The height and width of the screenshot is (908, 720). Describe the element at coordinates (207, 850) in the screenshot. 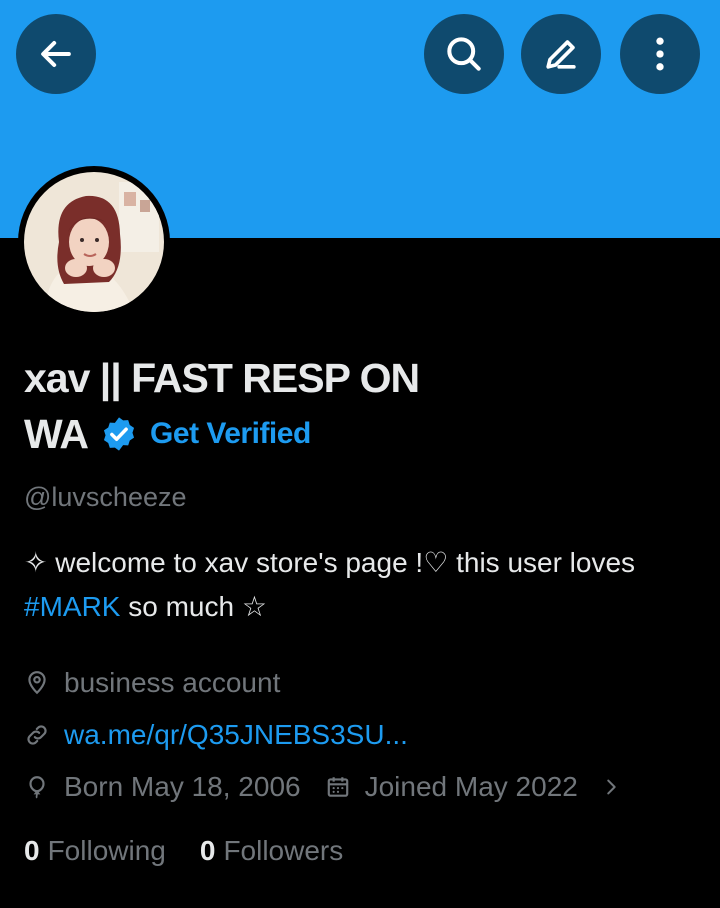

I see `followers-count: 0` at that location.